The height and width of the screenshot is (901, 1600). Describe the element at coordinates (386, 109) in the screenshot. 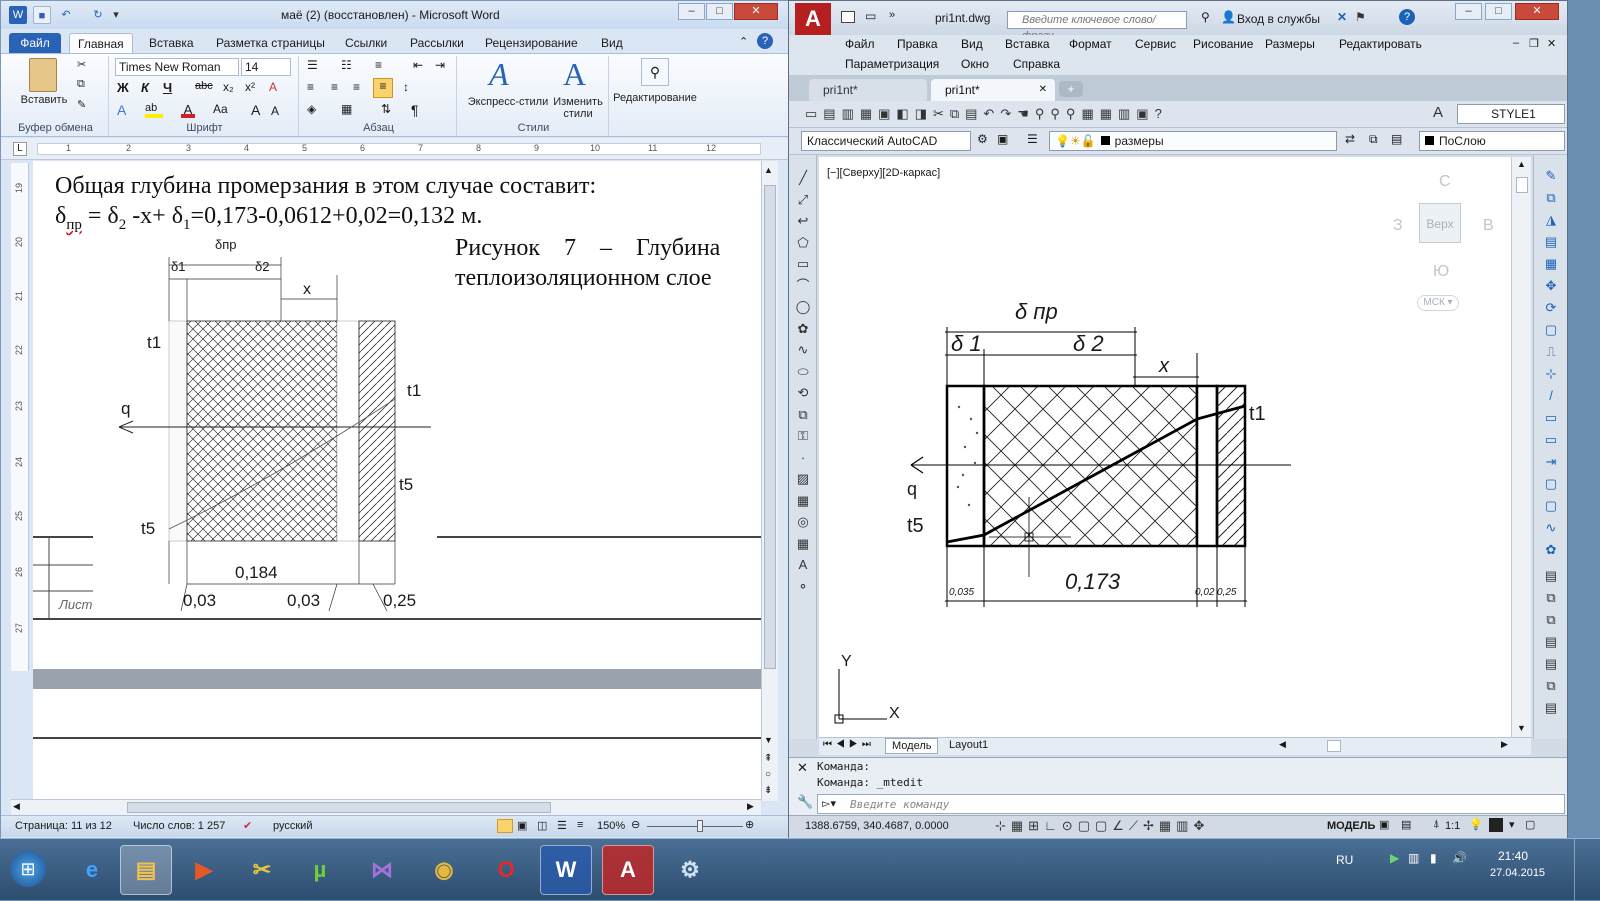

I see `sort-icon: ⇅` at that location.